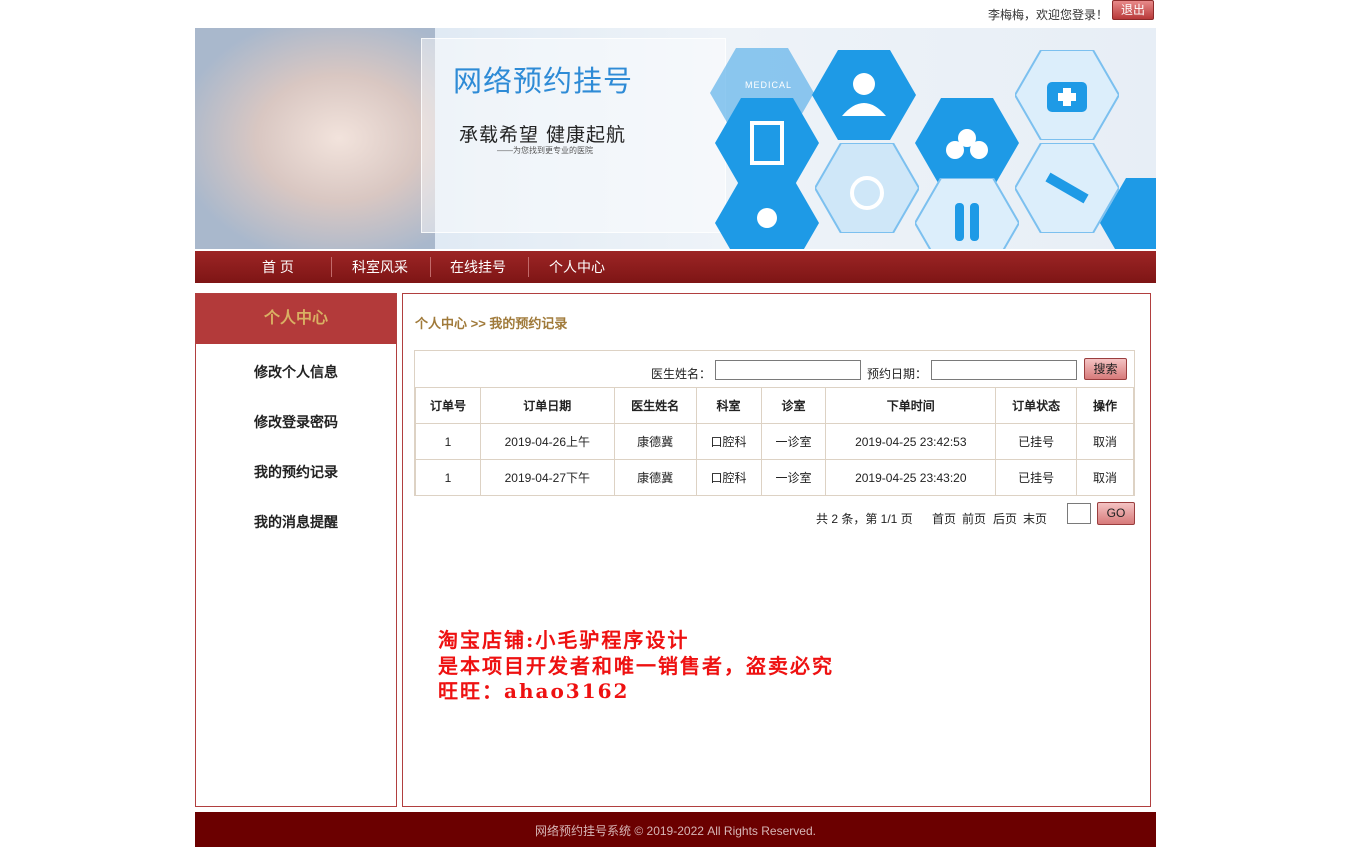  I want to click on table-header-row: 订单号 订单日期 医生姓名 科室 诊室 下单时间 订单状态 操作, so click(774, 405).